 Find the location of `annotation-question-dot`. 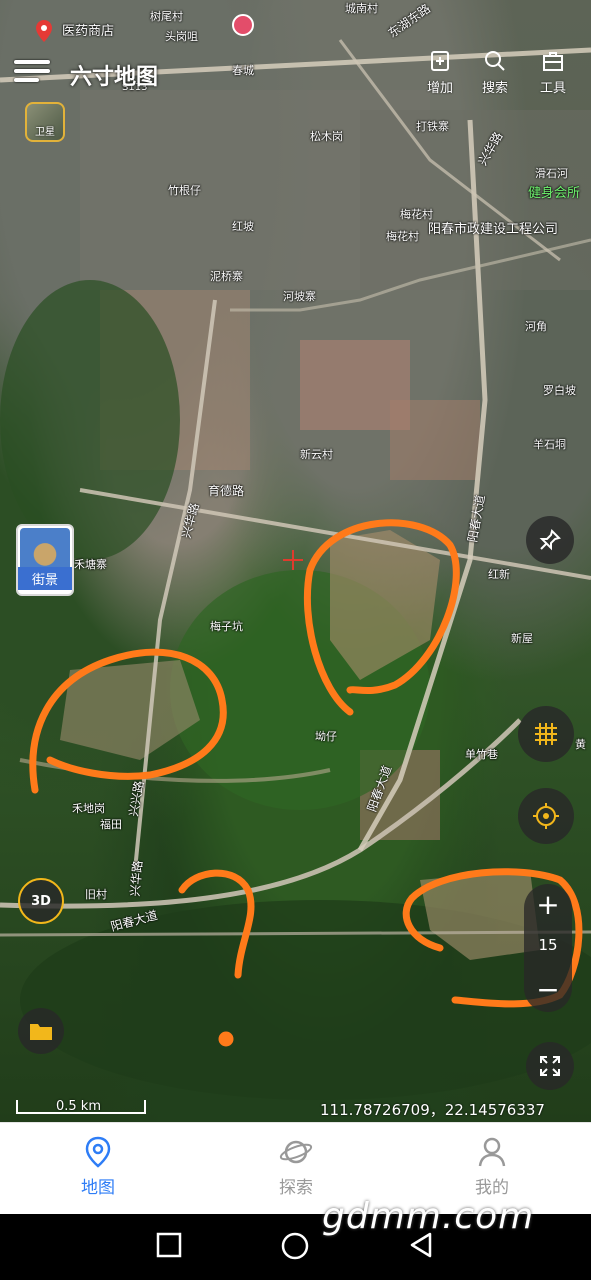

annotation-question-dot is located at coordinates (226, 1039).